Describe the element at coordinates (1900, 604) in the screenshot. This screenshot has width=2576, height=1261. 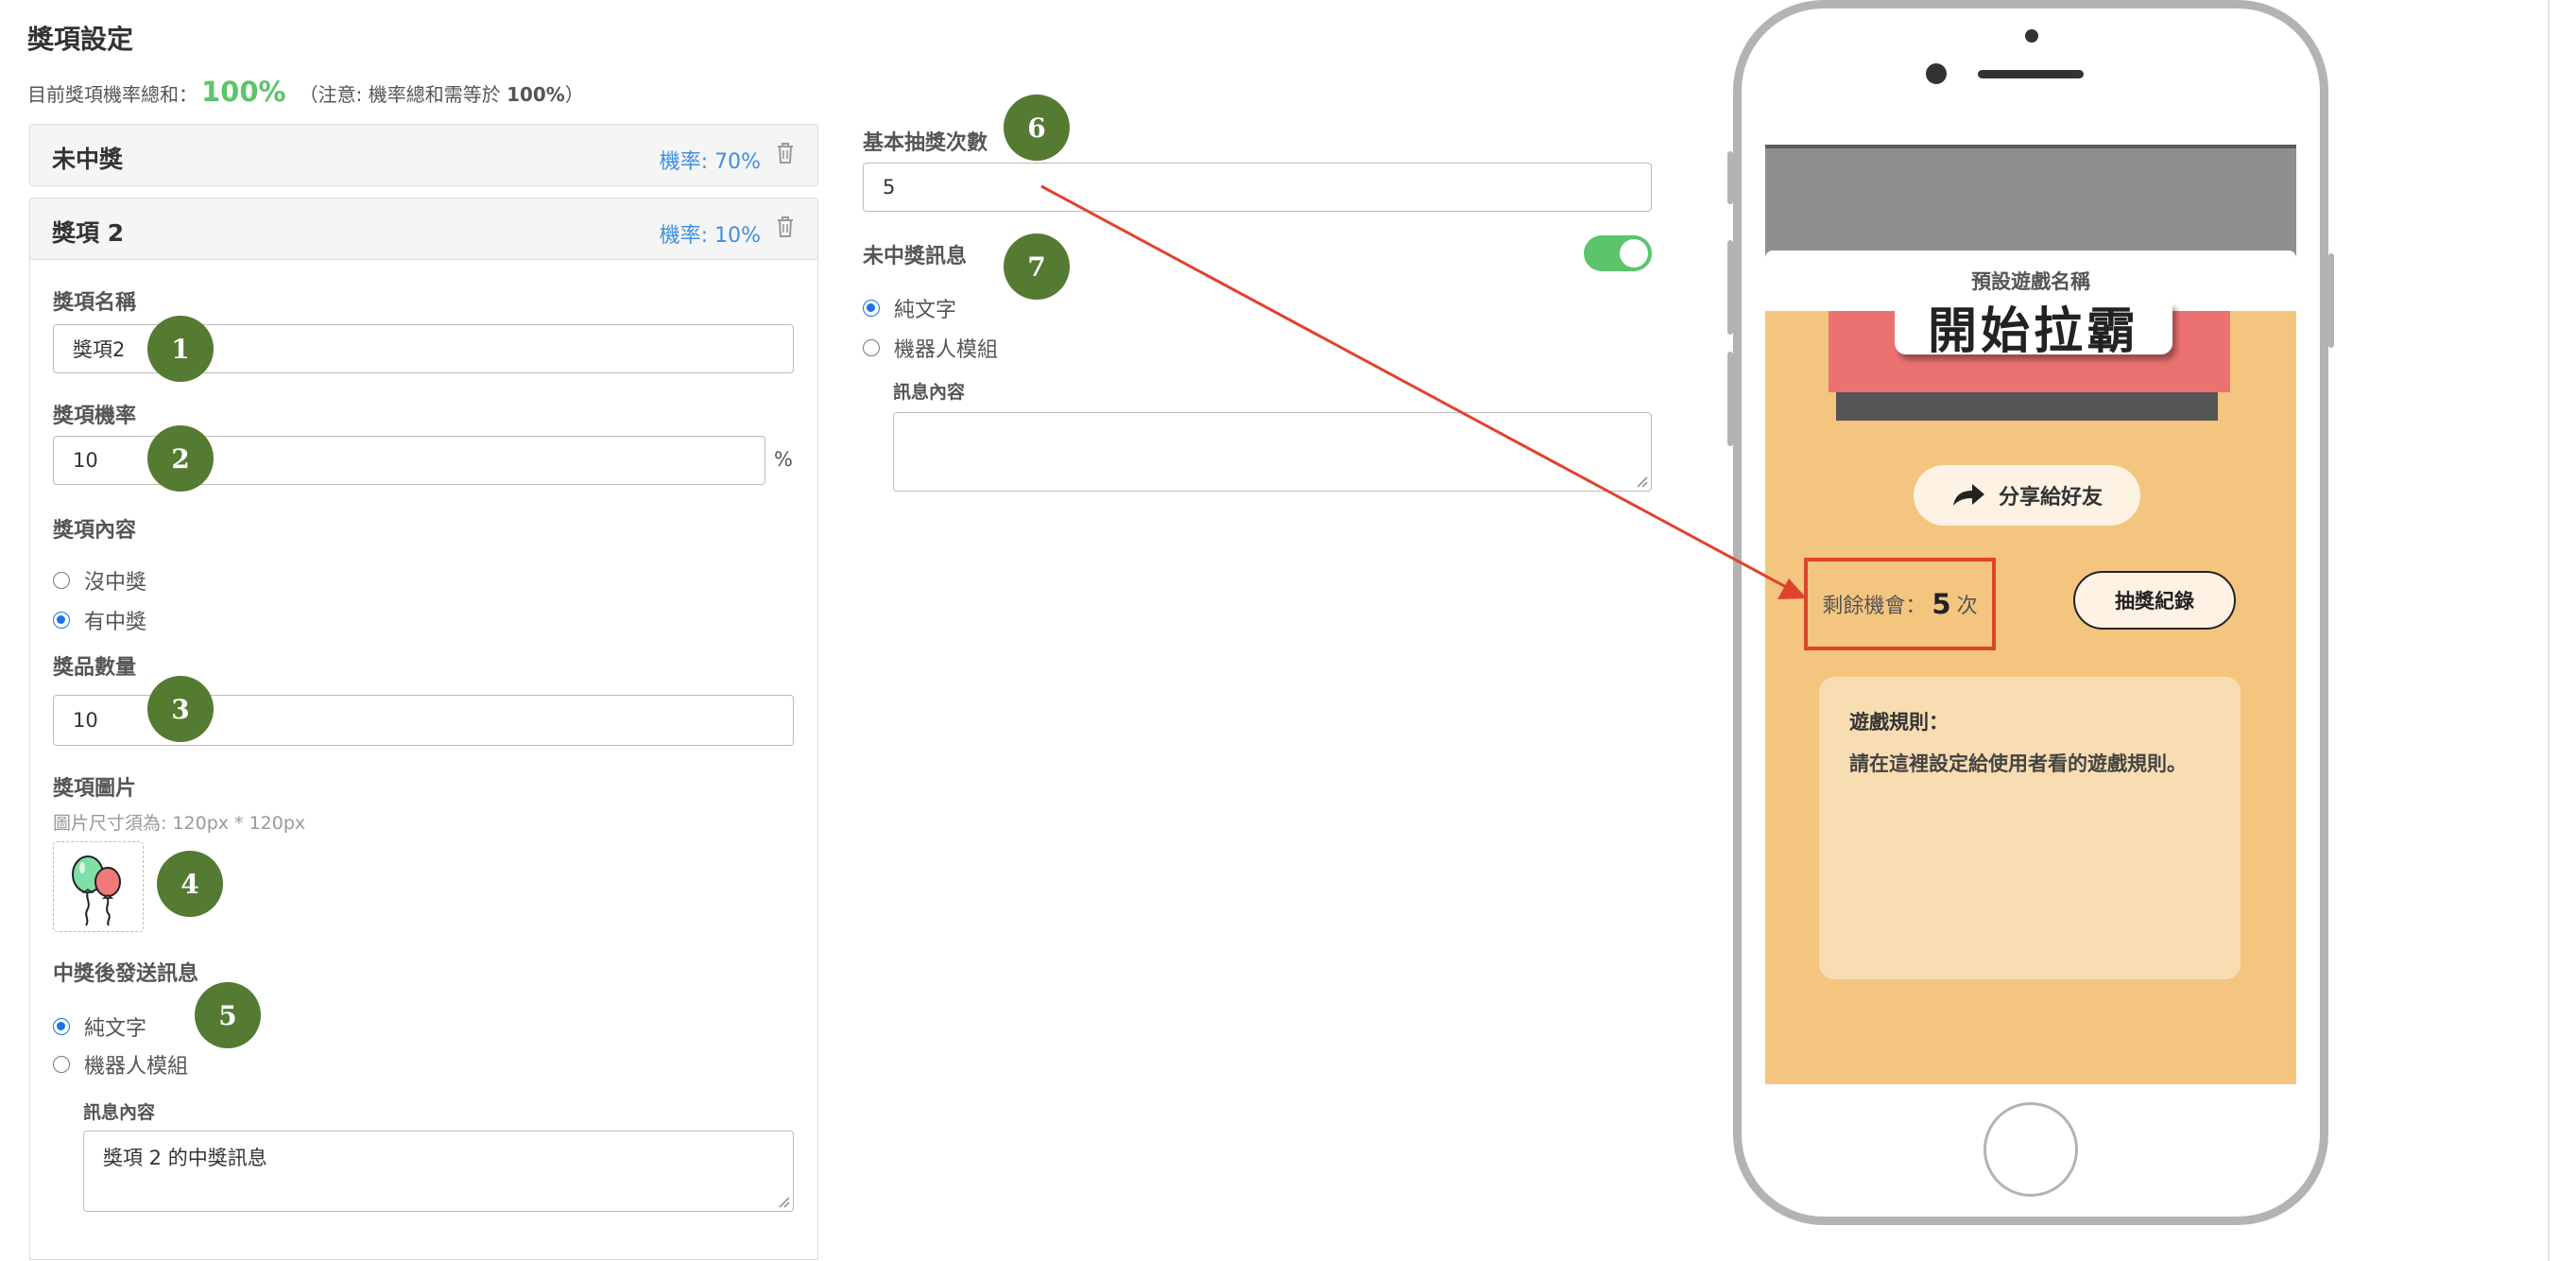
I see `remaining-chances: 剩餘機會： 5 次` at that location.